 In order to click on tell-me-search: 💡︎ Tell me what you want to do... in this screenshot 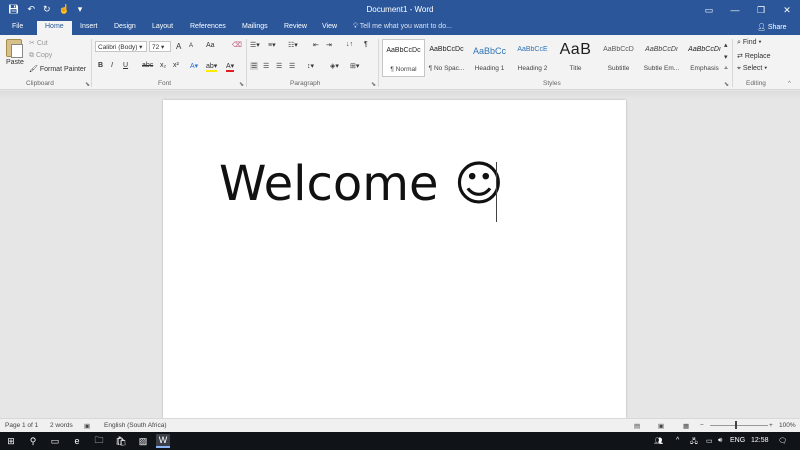, I will do `click(402, 27)`.